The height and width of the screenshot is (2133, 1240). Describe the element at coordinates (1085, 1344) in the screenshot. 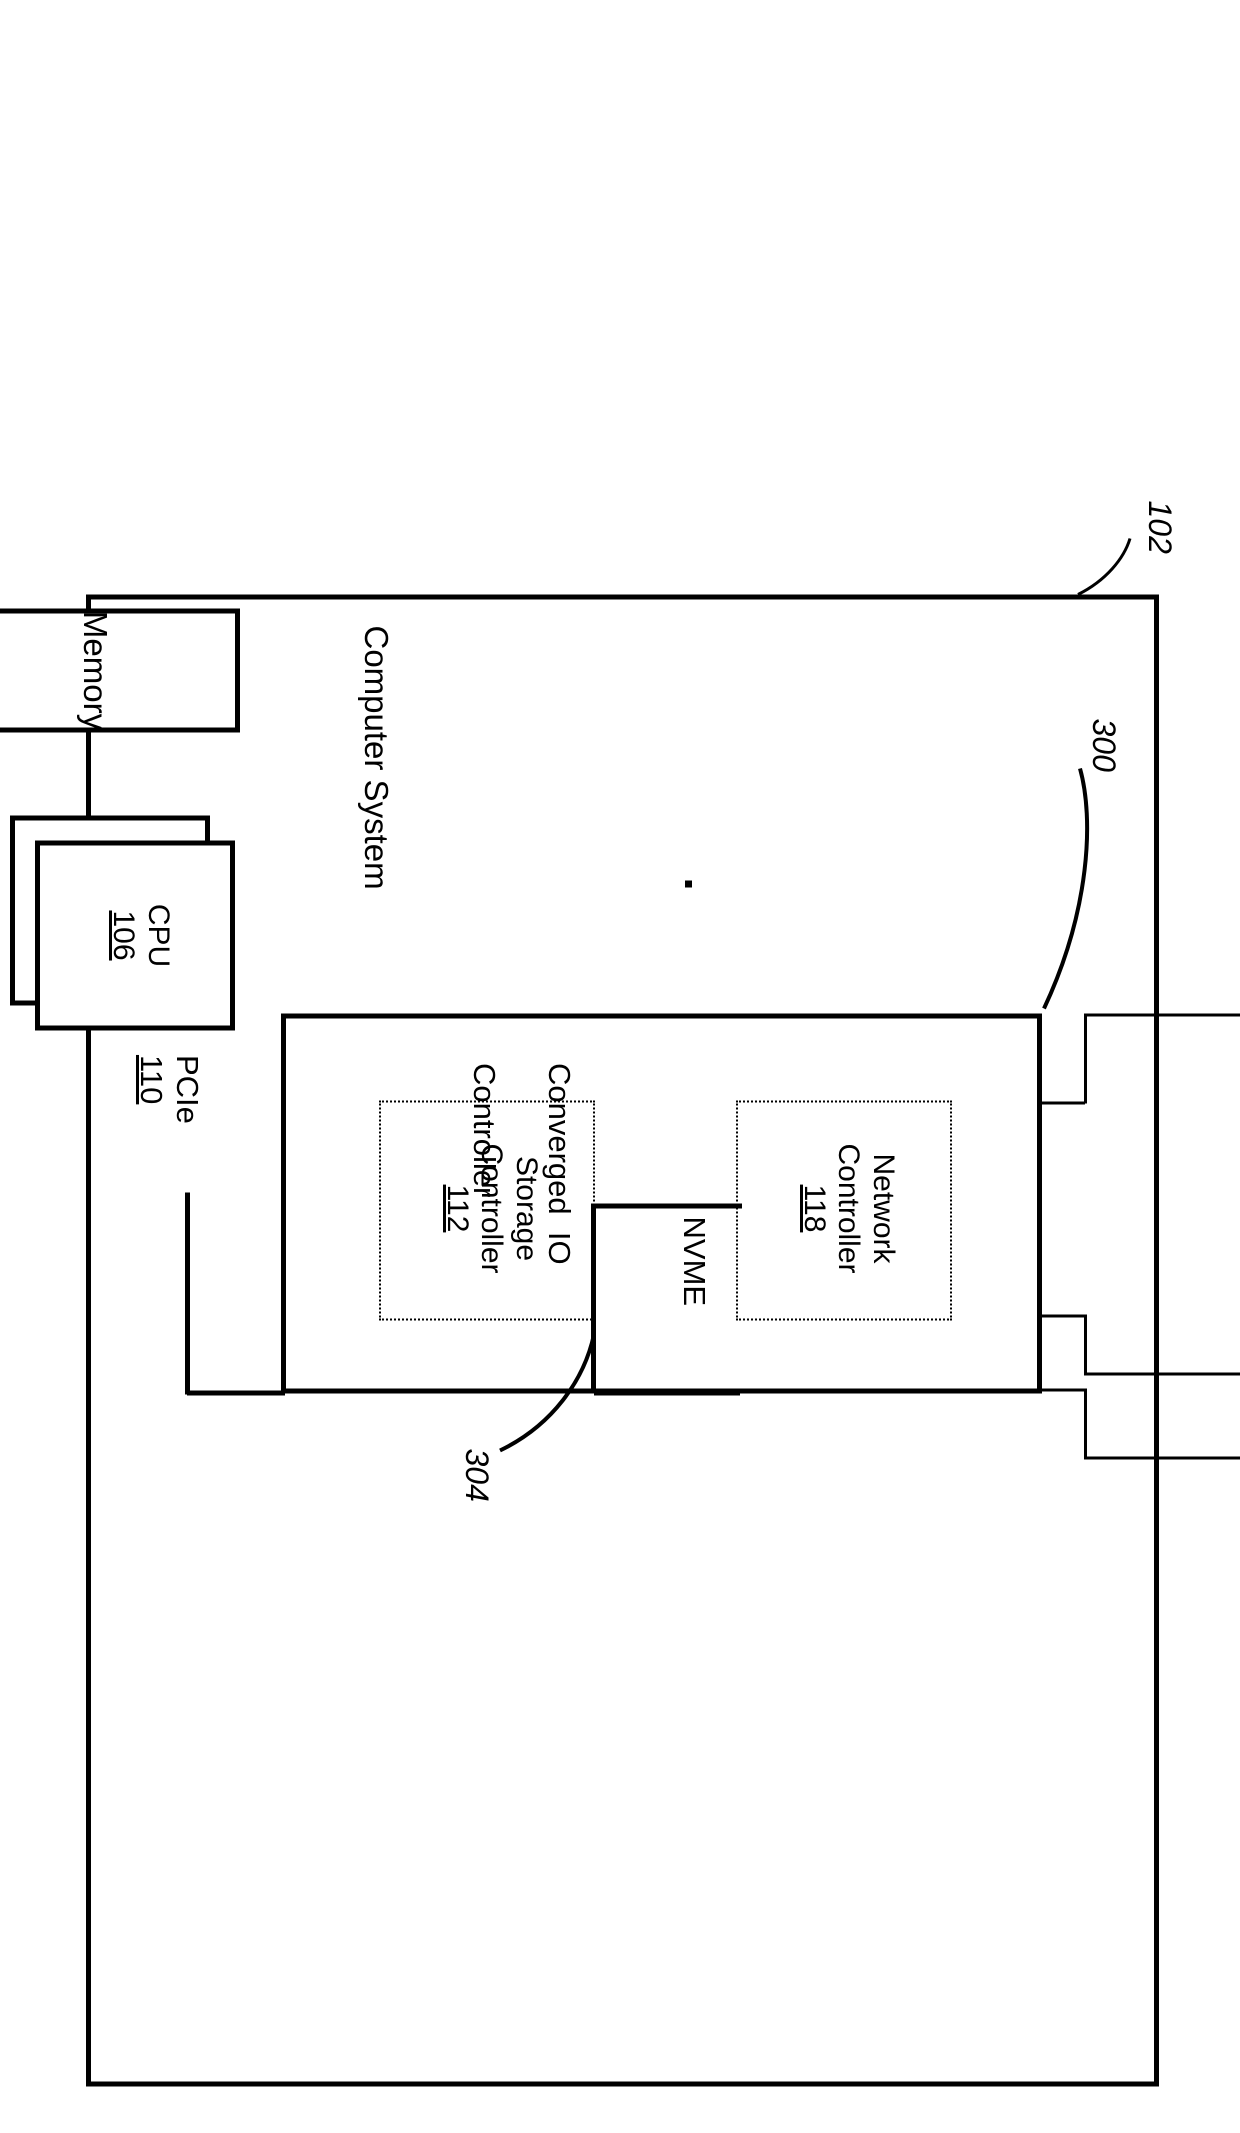

I see `sas-link-jog` at that location.